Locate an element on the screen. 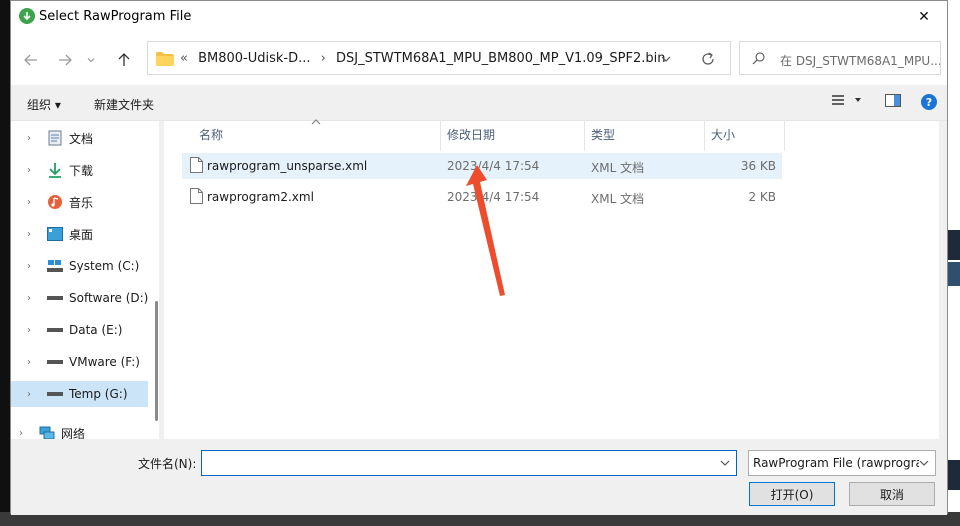  background-window-left is located at coordinates (5, 263).